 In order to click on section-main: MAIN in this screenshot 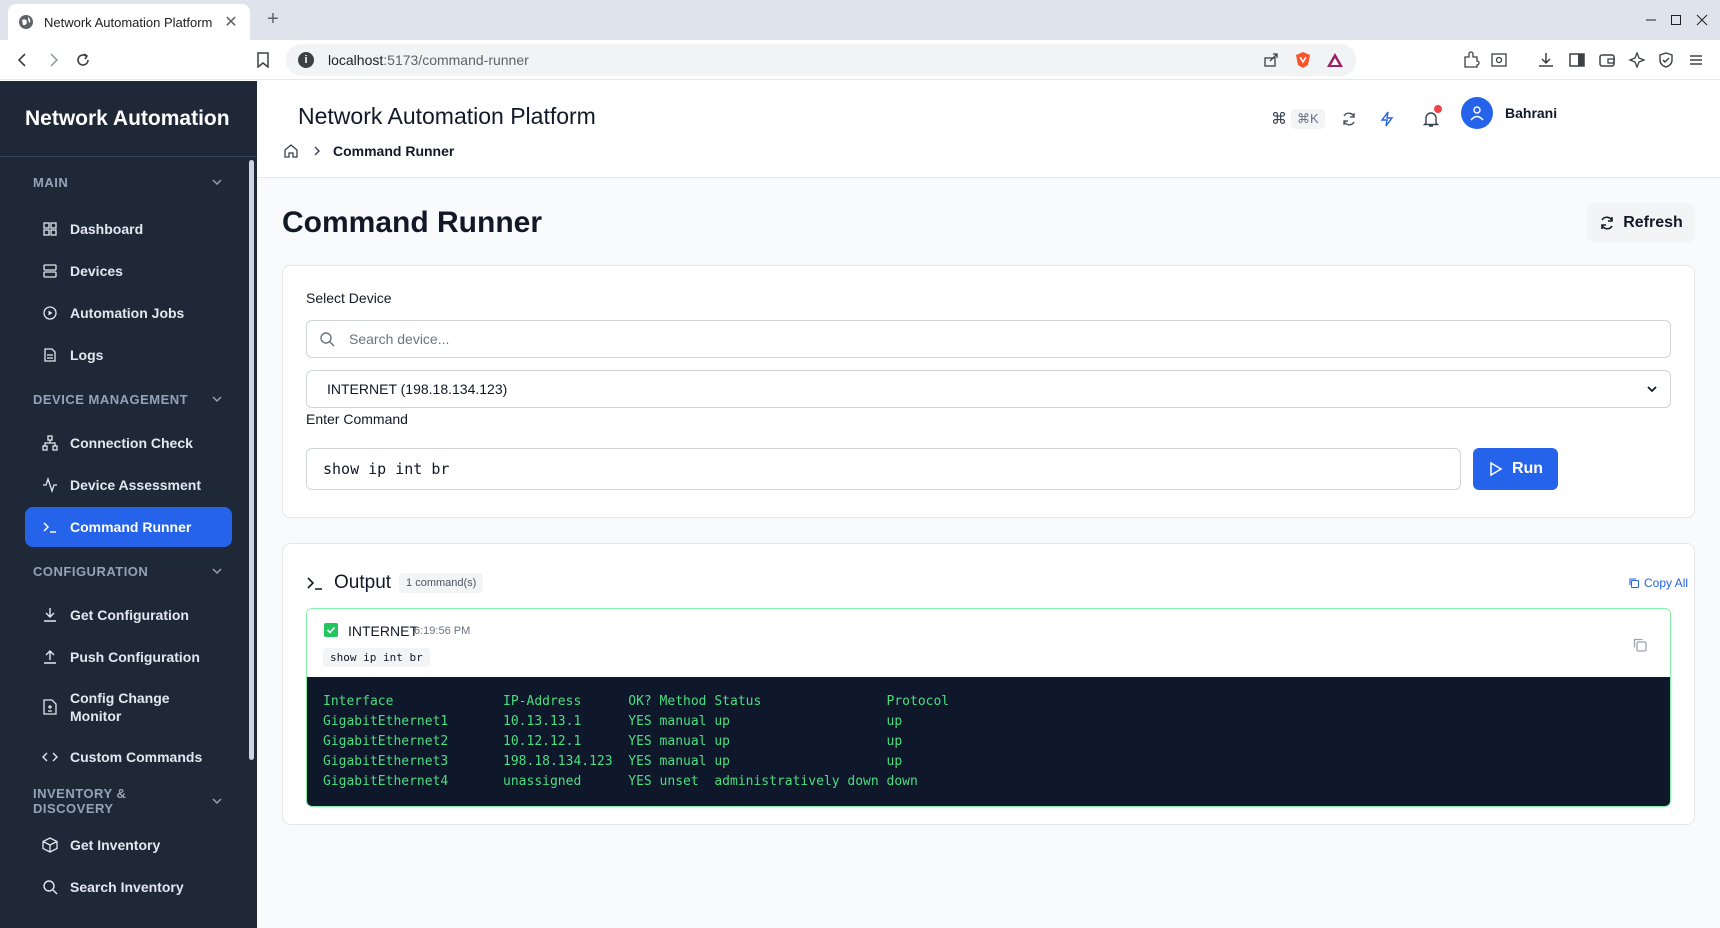, I will do `click(128, 182)`.